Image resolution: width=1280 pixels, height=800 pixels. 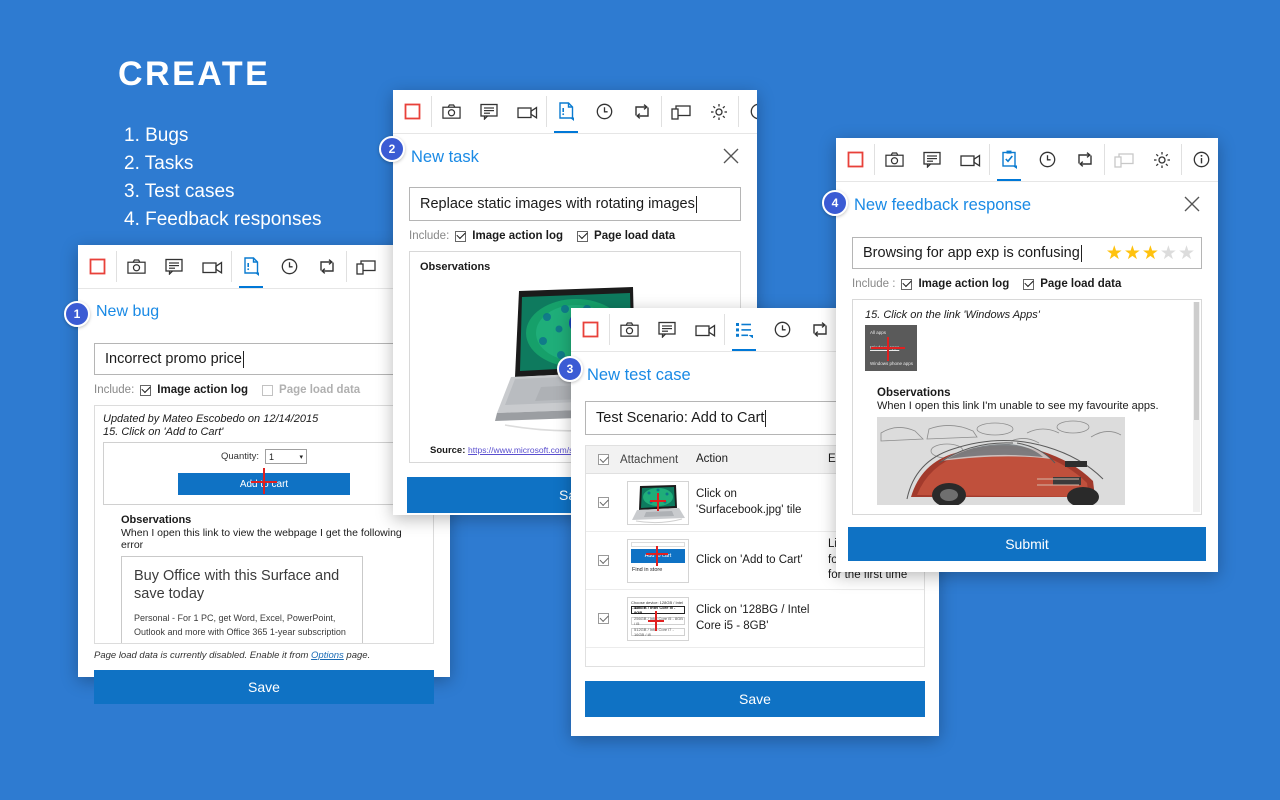 I want to click on tile-item-3: Windows phone apps, so click(x=892, y=363).